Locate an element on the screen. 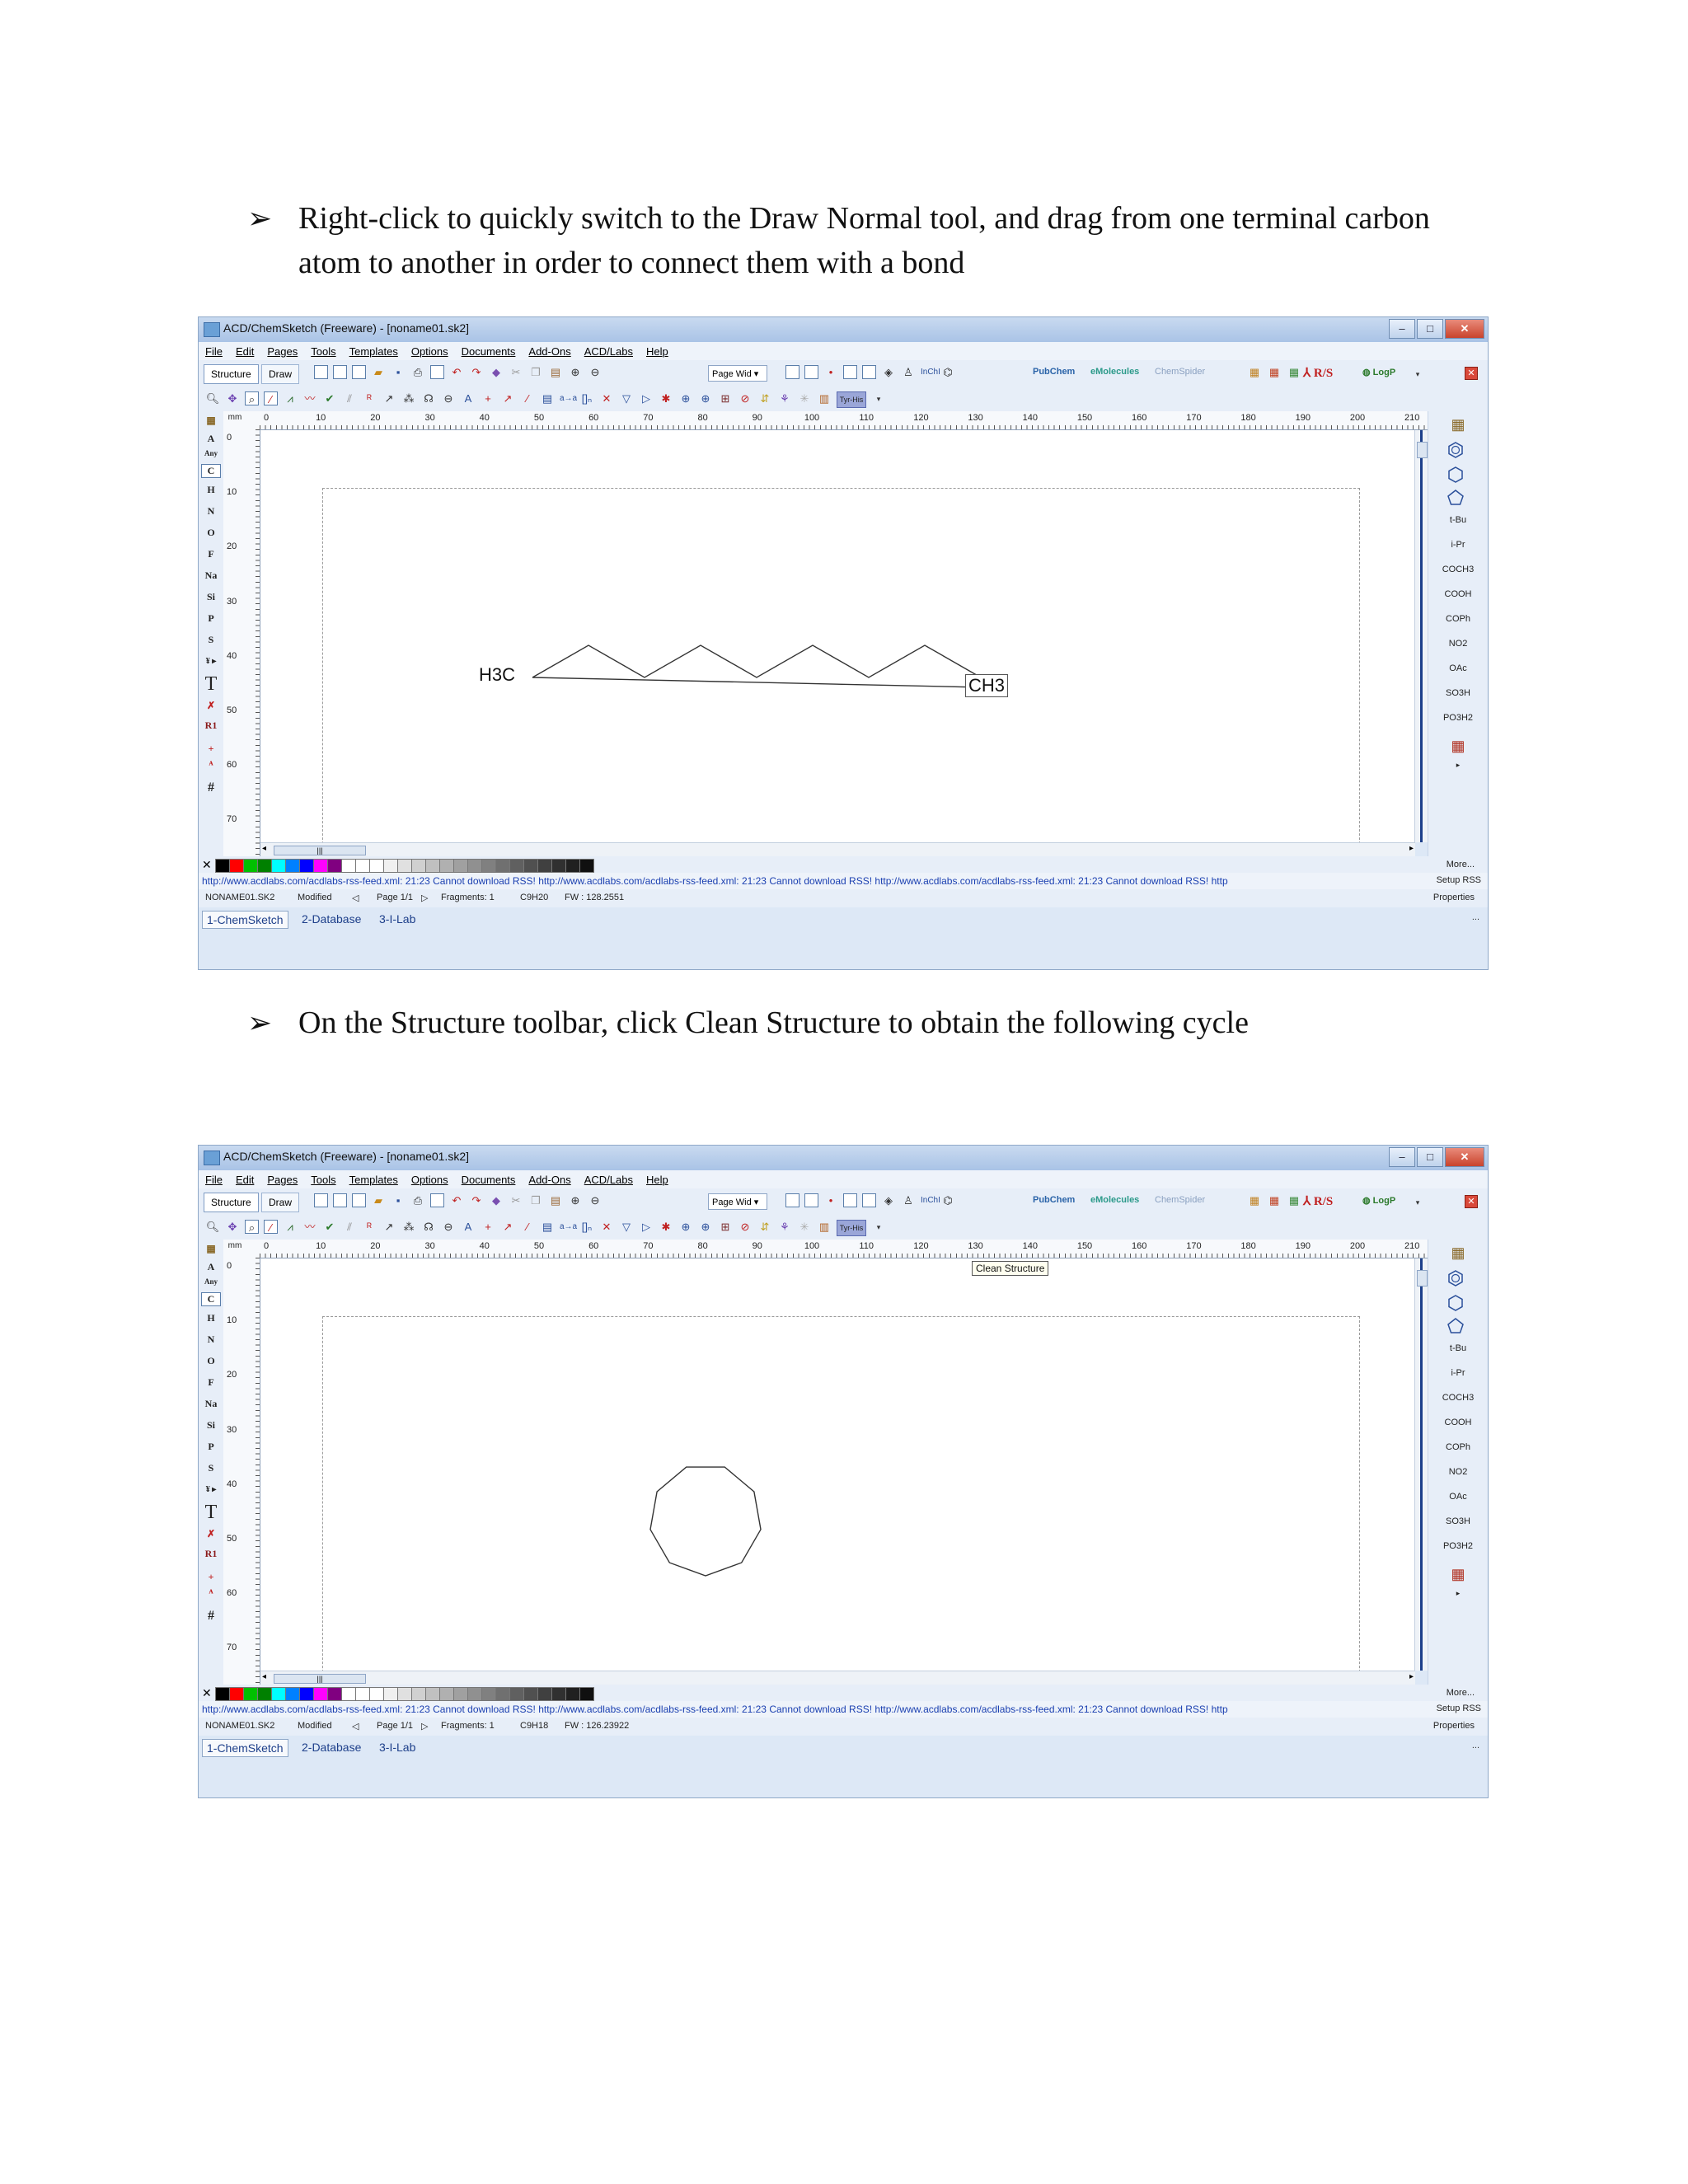 The height and width of the screenshot is (2184, 1688). 3d-optimize-icon: ⚘ is located at coordinates (784, 398).